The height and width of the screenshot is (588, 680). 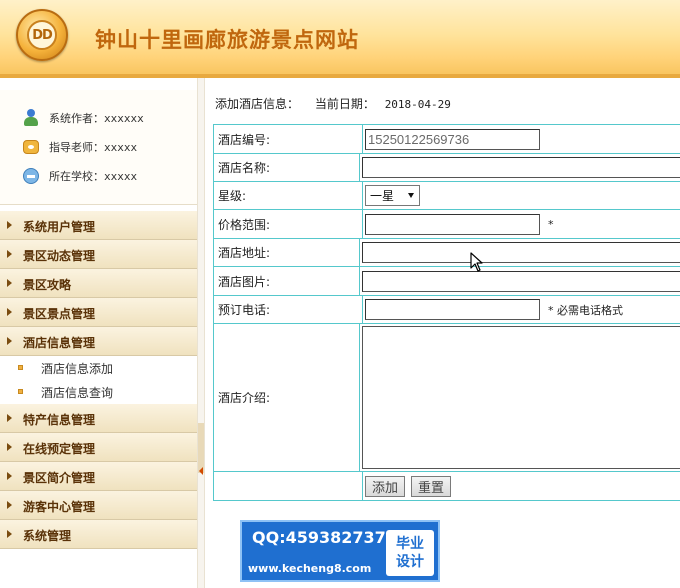 I want to click on collapse-arrow-icon, so click(x=201, y=471).